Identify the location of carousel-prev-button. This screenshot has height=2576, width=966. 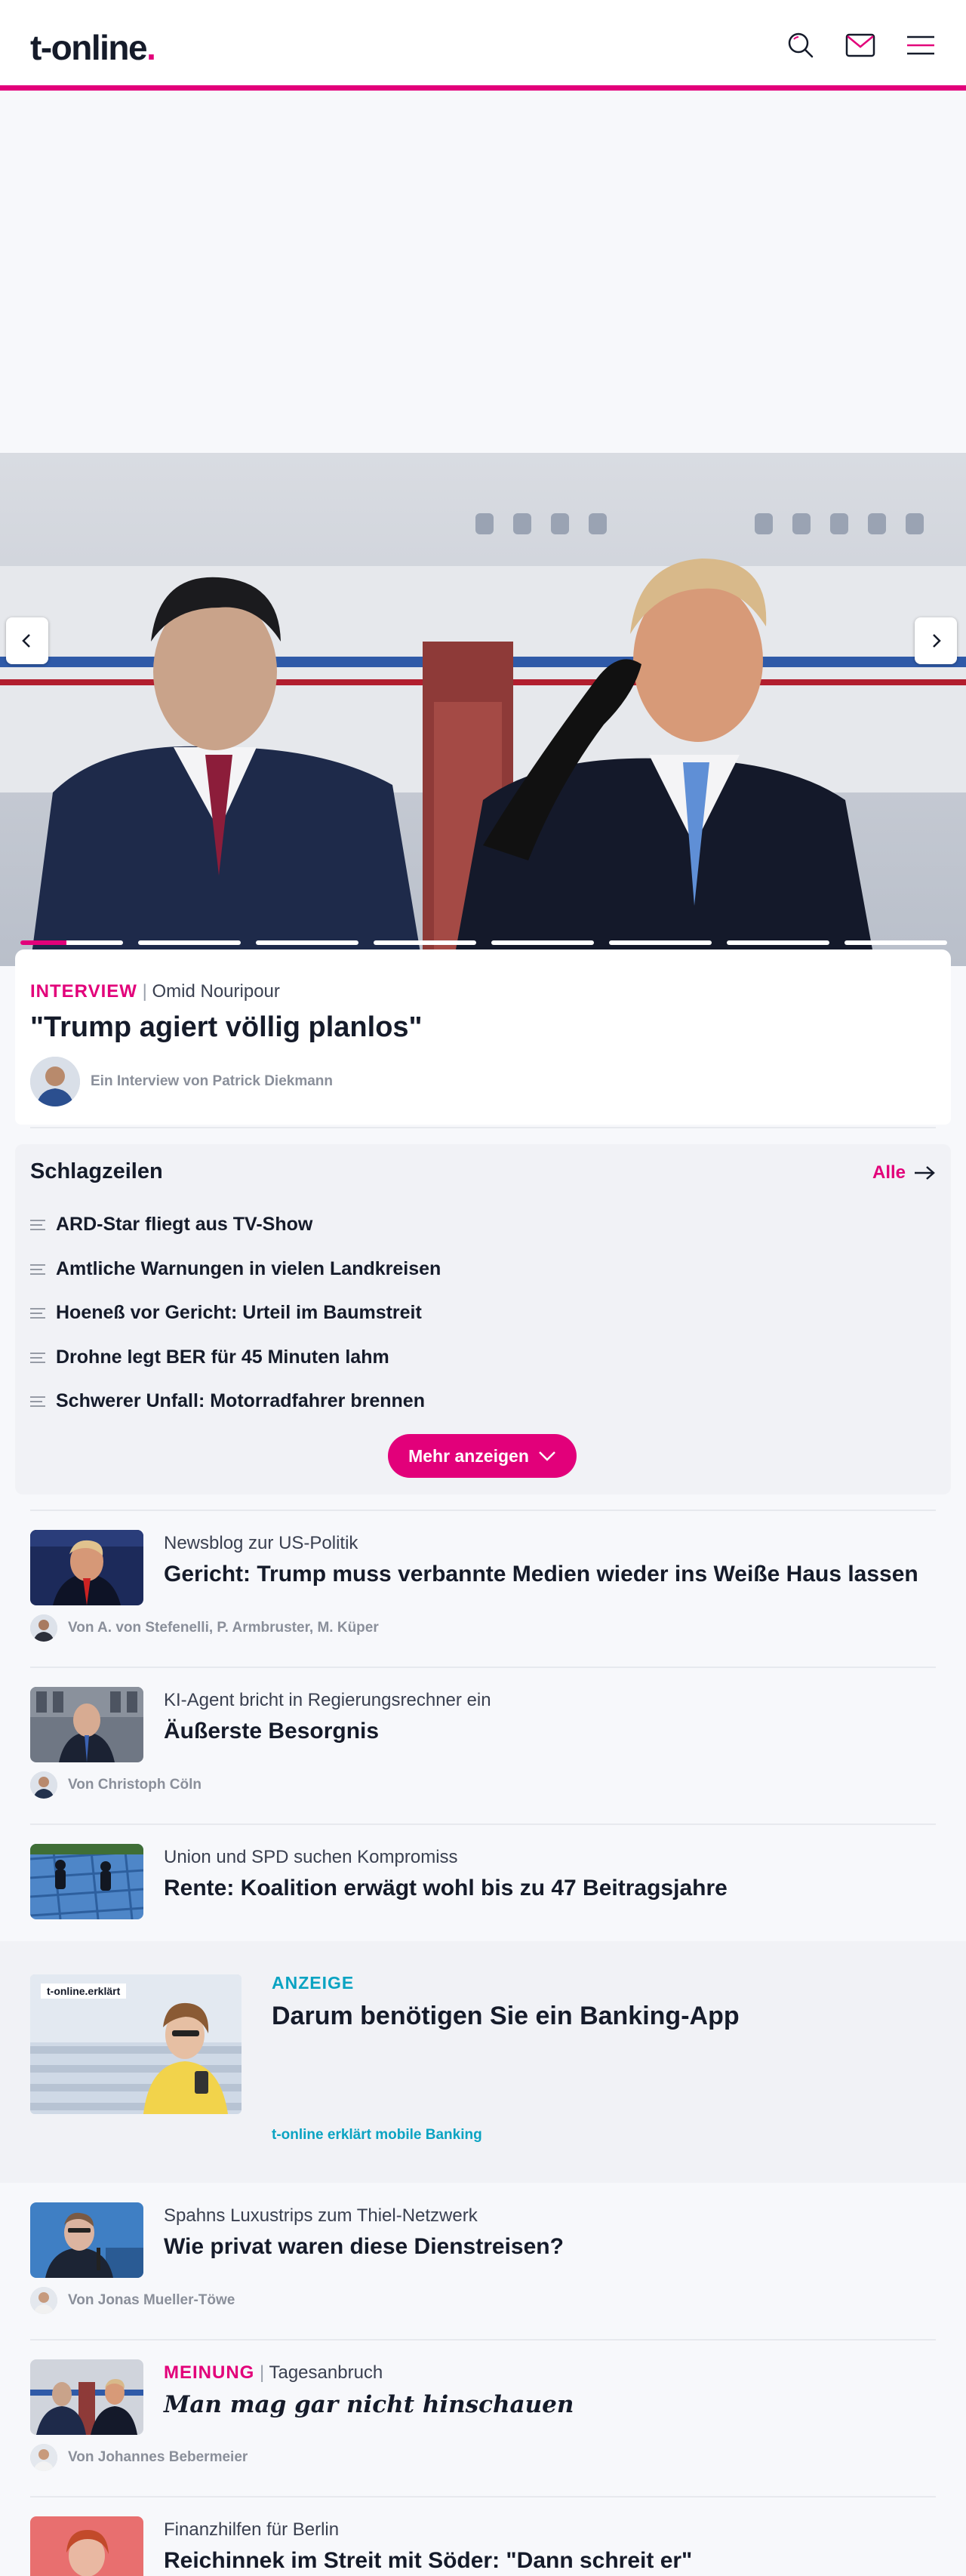
(27, 640).